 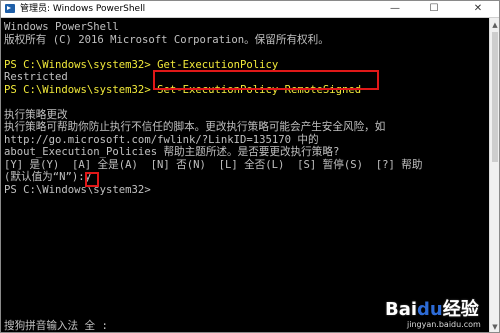 I want to click on powershell-icon, so click(x=10, y=8).